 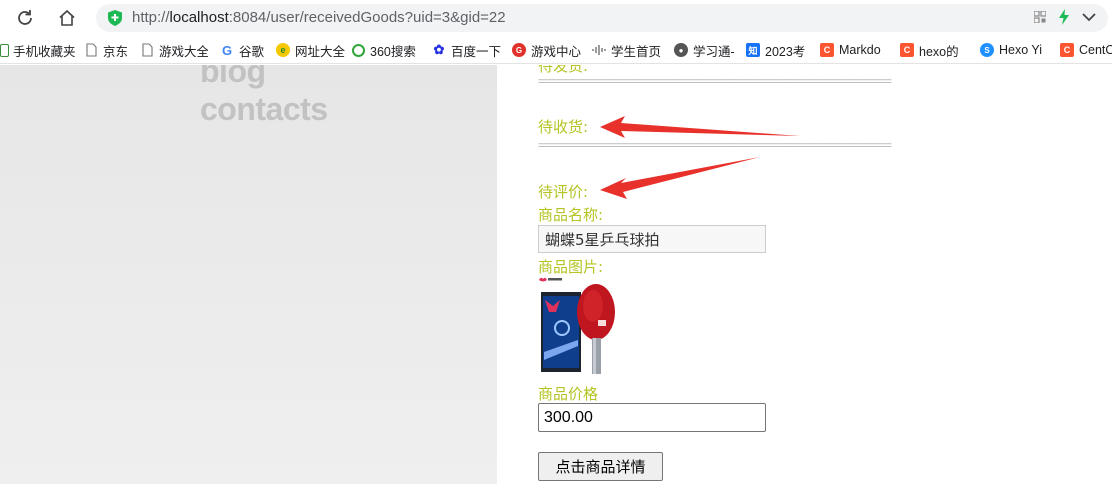 What do you see at coordinates (599, 50) in the screenshot?
I see `audio-bars-icon` at bounding box center [599, 50].